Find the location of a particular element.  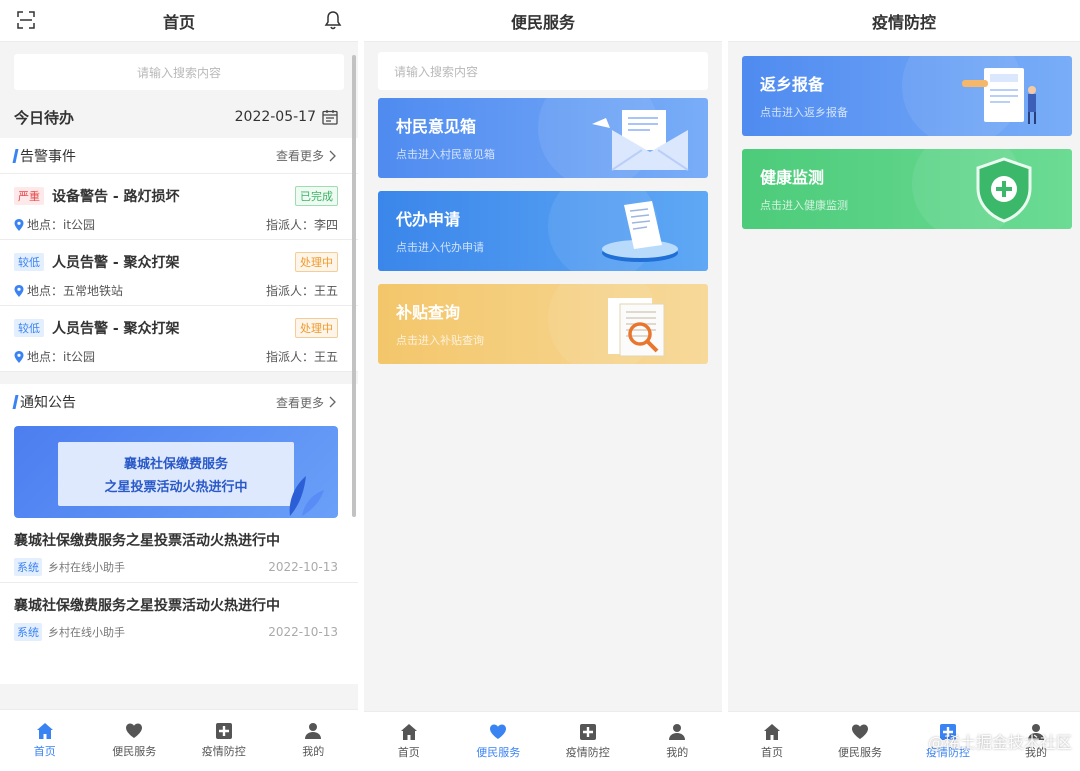

home-icon is located at coordinates (772, 732).